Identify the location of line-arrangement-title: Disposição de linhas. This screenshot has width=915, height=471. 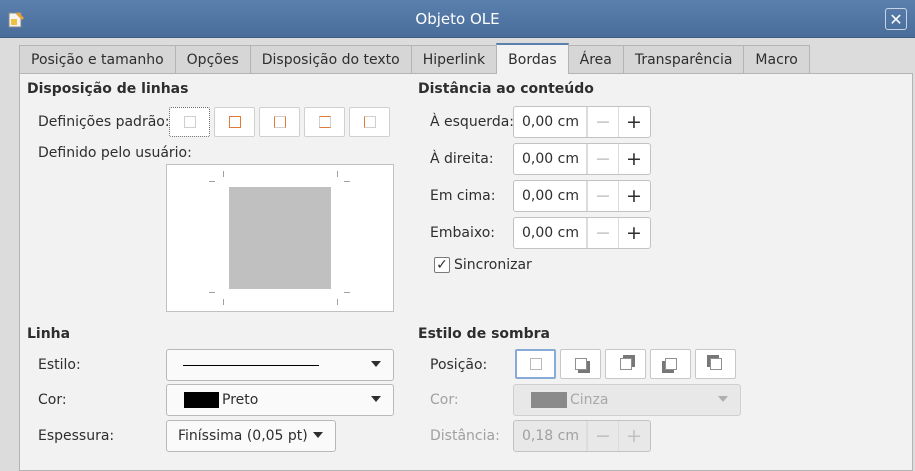
(108, 89).